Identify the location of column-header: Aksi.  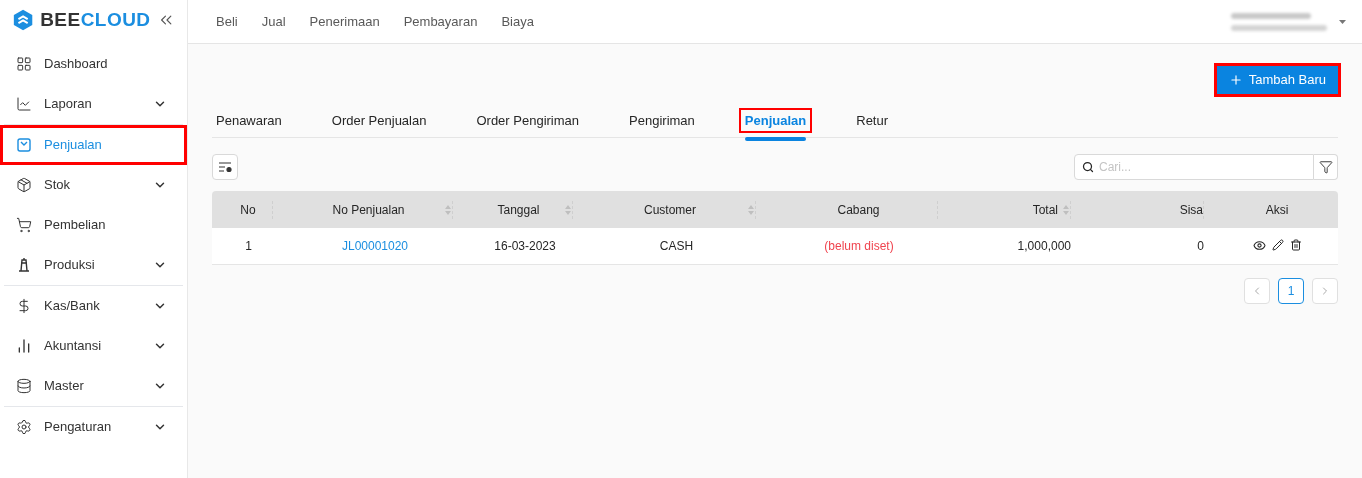
(1277, 209).